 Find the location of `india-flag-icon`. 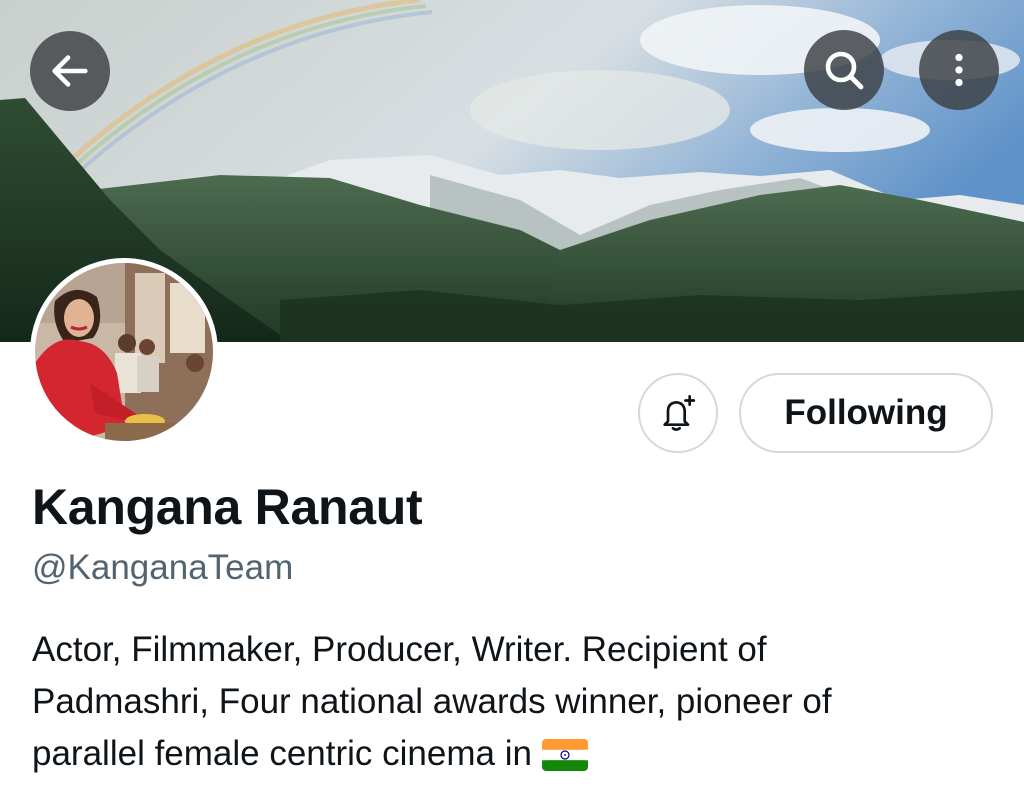

india-flag-icon is located at coordinates (564, 755).